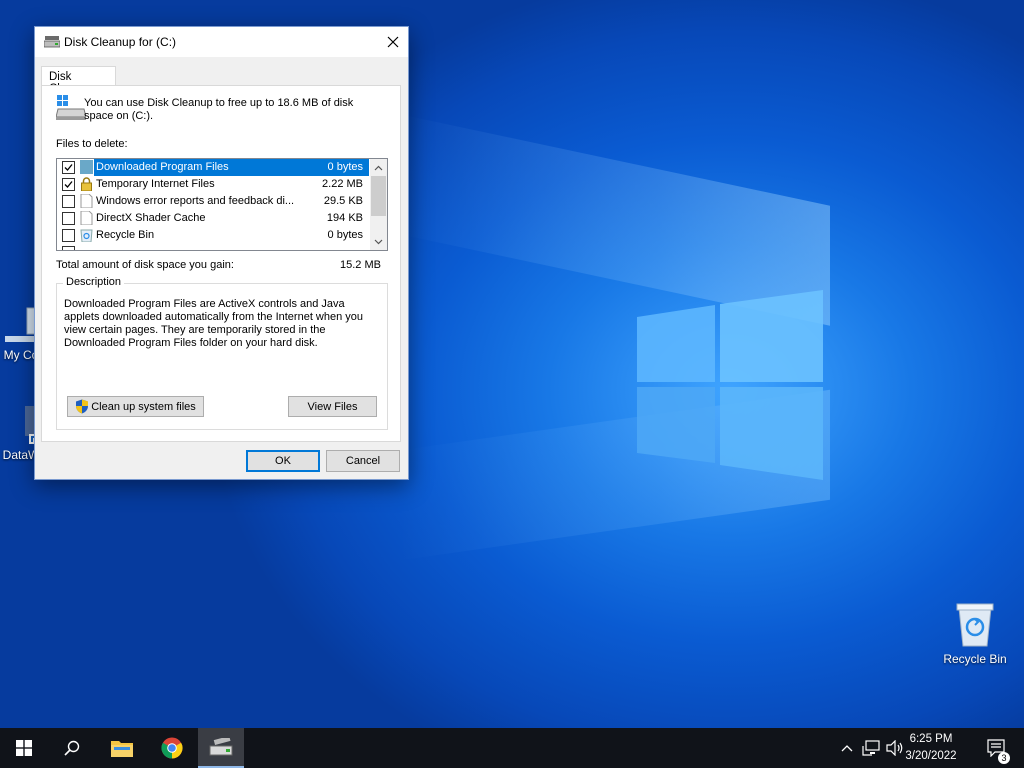  Describe the element at coordinates (332, 406) in the screenshot. I see `view-files-button: View Files` at that location.